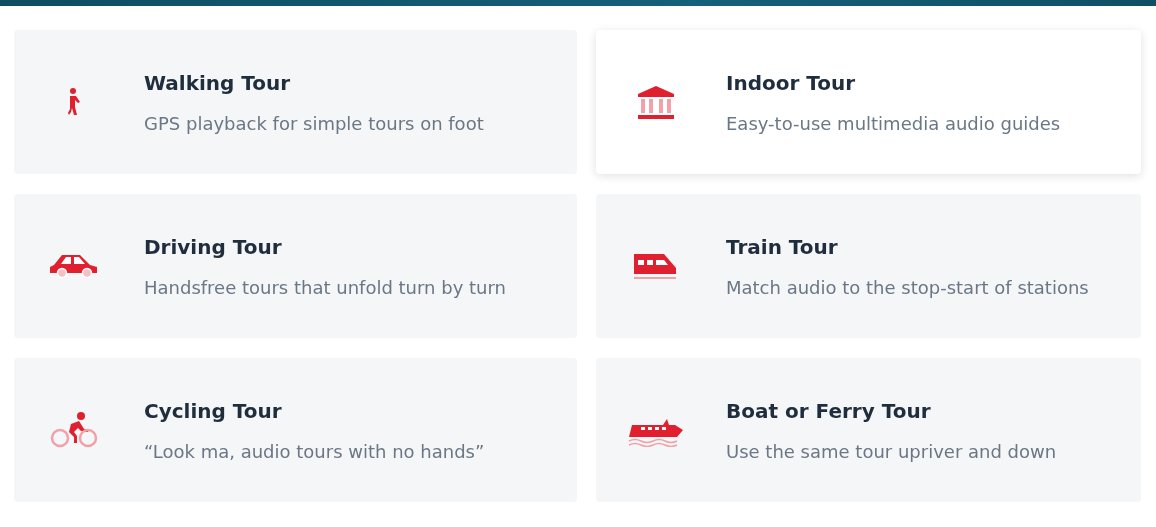 The width and height of the screenshot is (1156, 527). I want to click on tour-title: Driving Tour, so click(213, 246).